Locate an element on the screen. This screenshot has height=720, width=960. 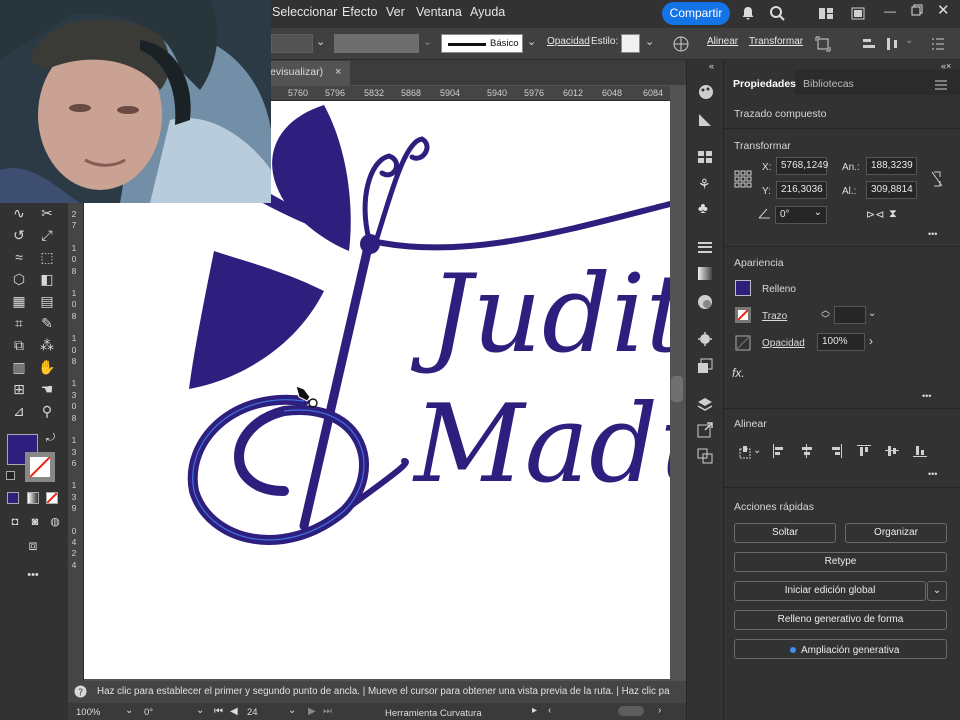
zoom-value: 100% is located at coordinates (88, 712).